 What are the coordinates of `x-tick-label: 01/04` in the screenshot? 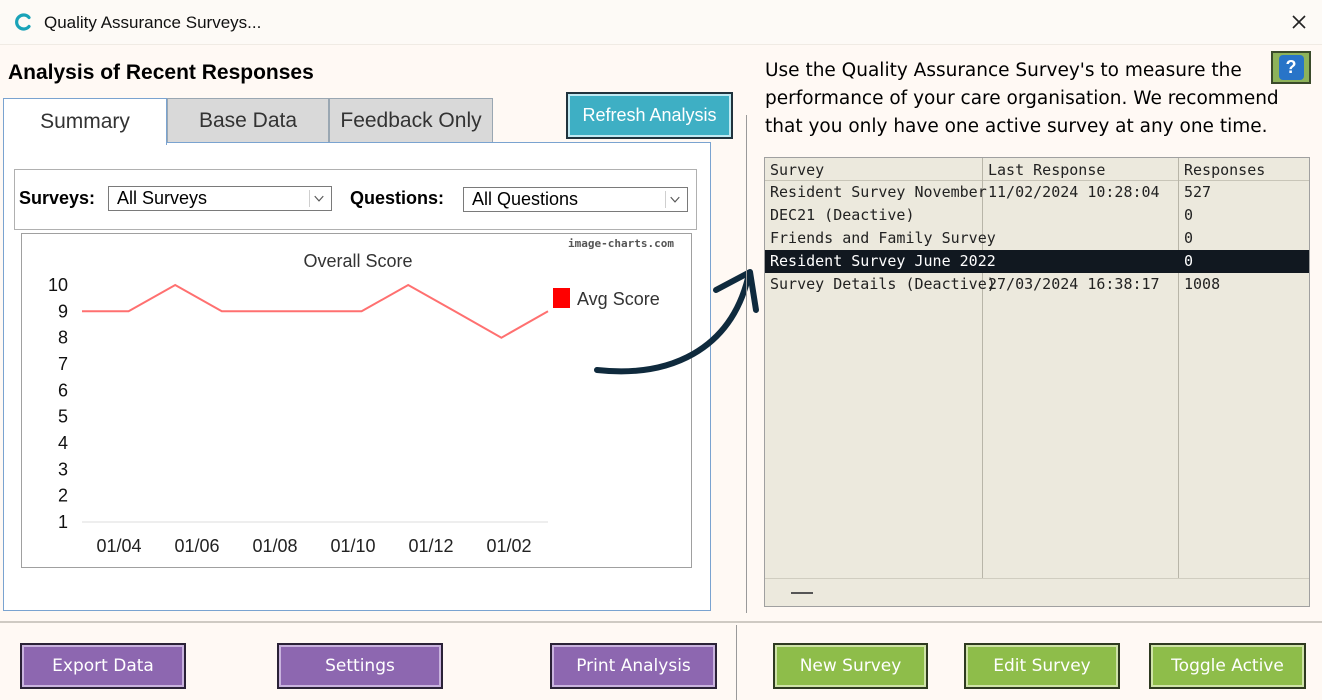 It's located at (118, 546).